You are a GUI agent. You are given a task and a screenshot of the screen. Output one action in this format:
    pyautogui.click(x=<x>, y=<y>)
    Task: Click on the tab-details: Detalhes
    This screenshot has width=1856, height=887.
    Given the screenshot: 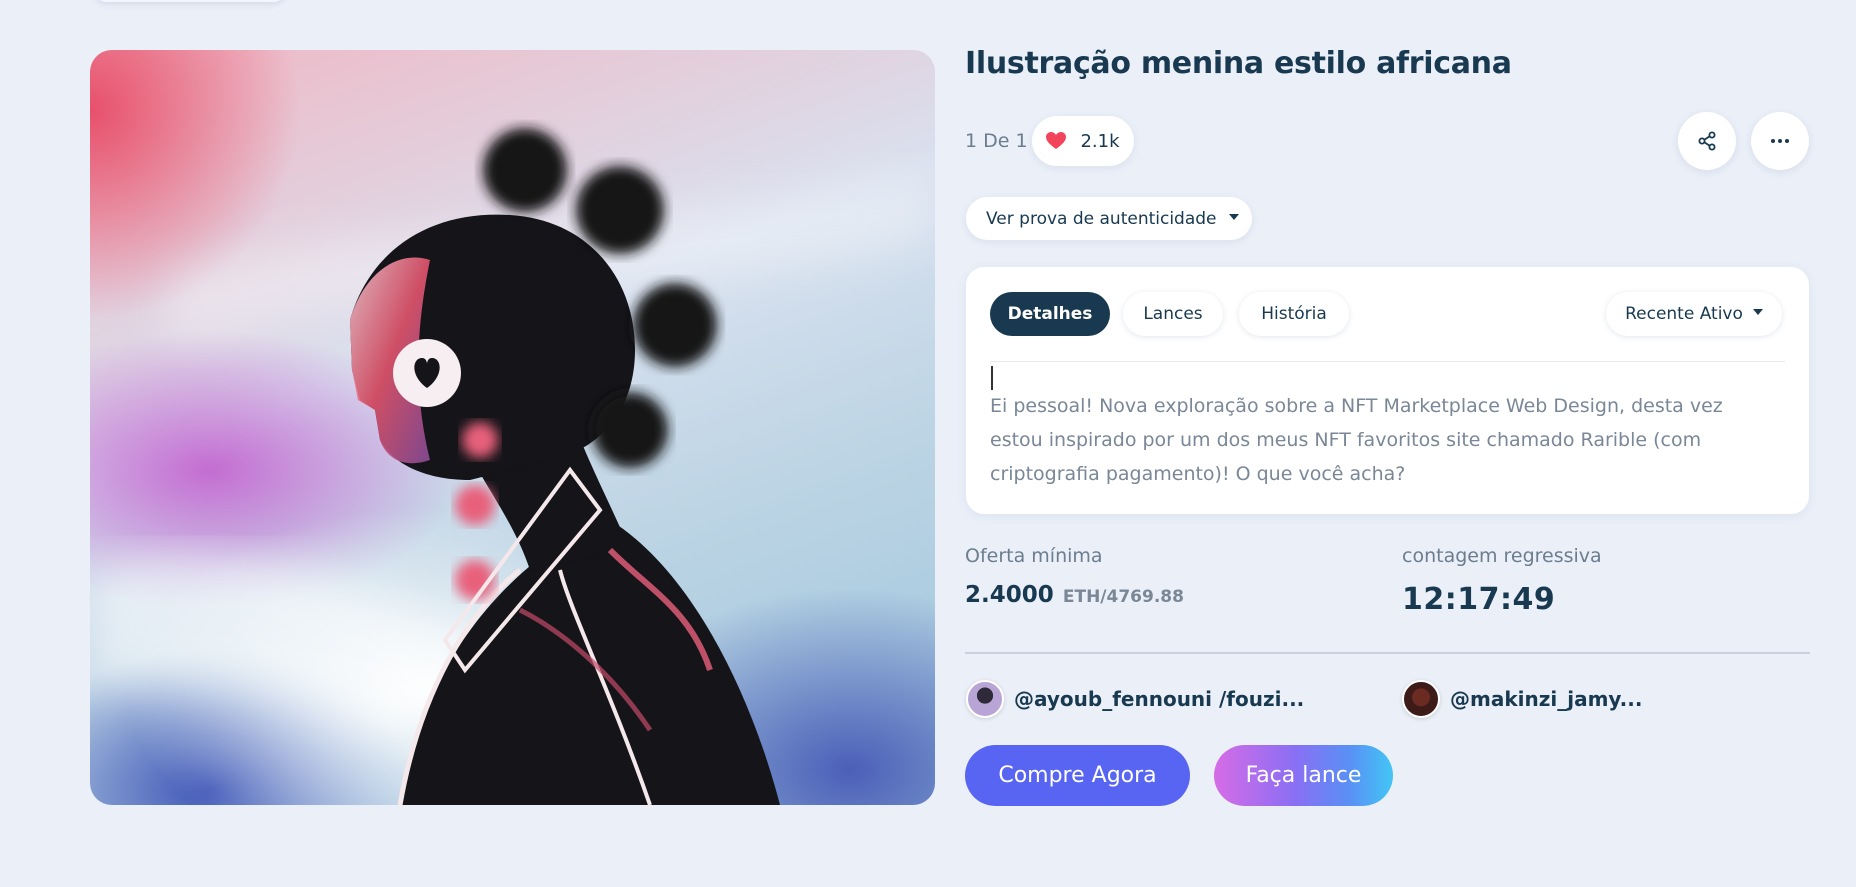 What is the action you would take?
    pyautogui.click(x=1050, y=314)
    